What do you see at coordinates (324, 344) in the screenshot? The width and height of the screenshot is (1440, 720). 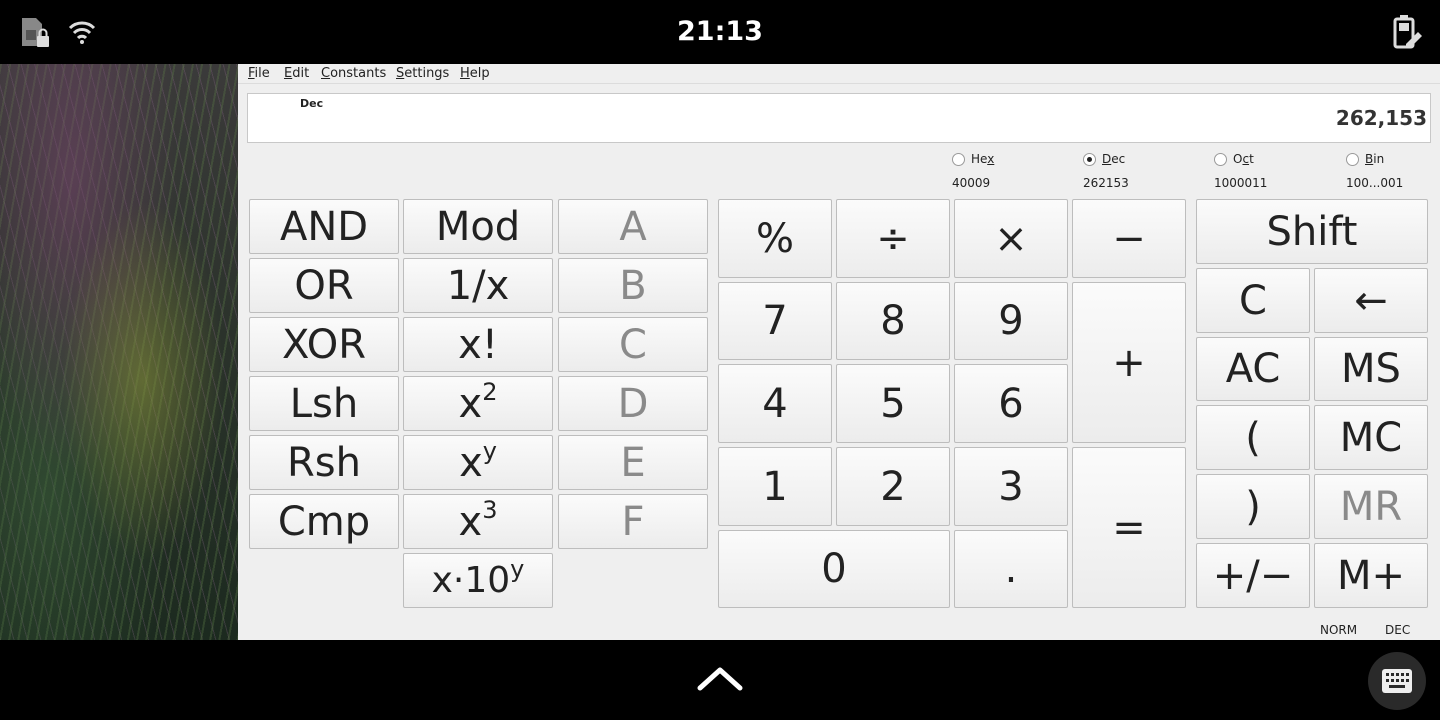 I see `xor-button: XOR` at bounding box center [324, 344].